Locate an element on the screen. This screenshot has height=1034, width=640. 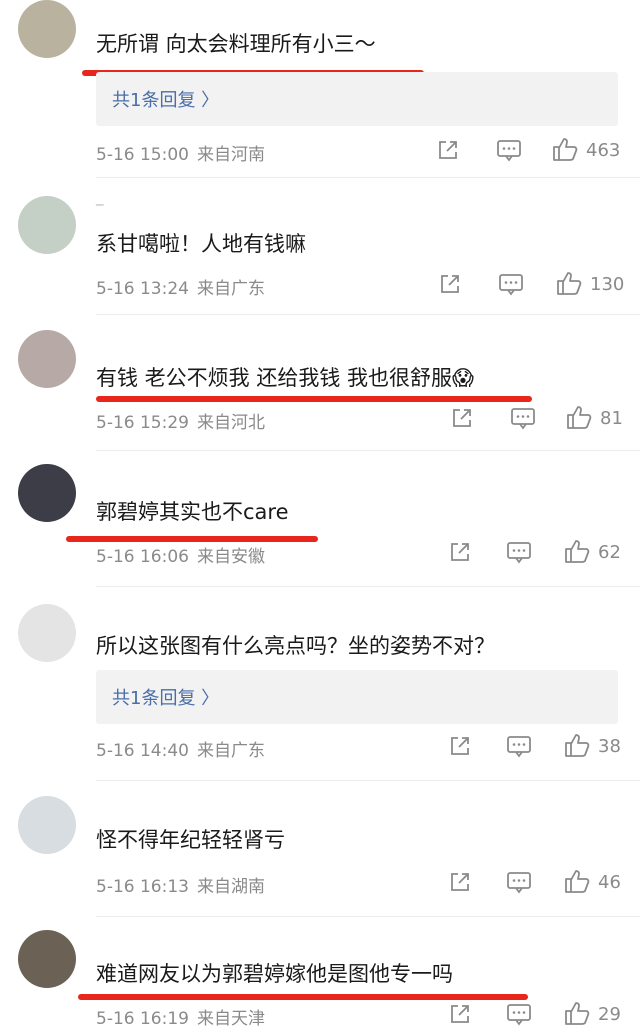
comment-date: 5-16 15:29 is located at coordinates (142, 423).